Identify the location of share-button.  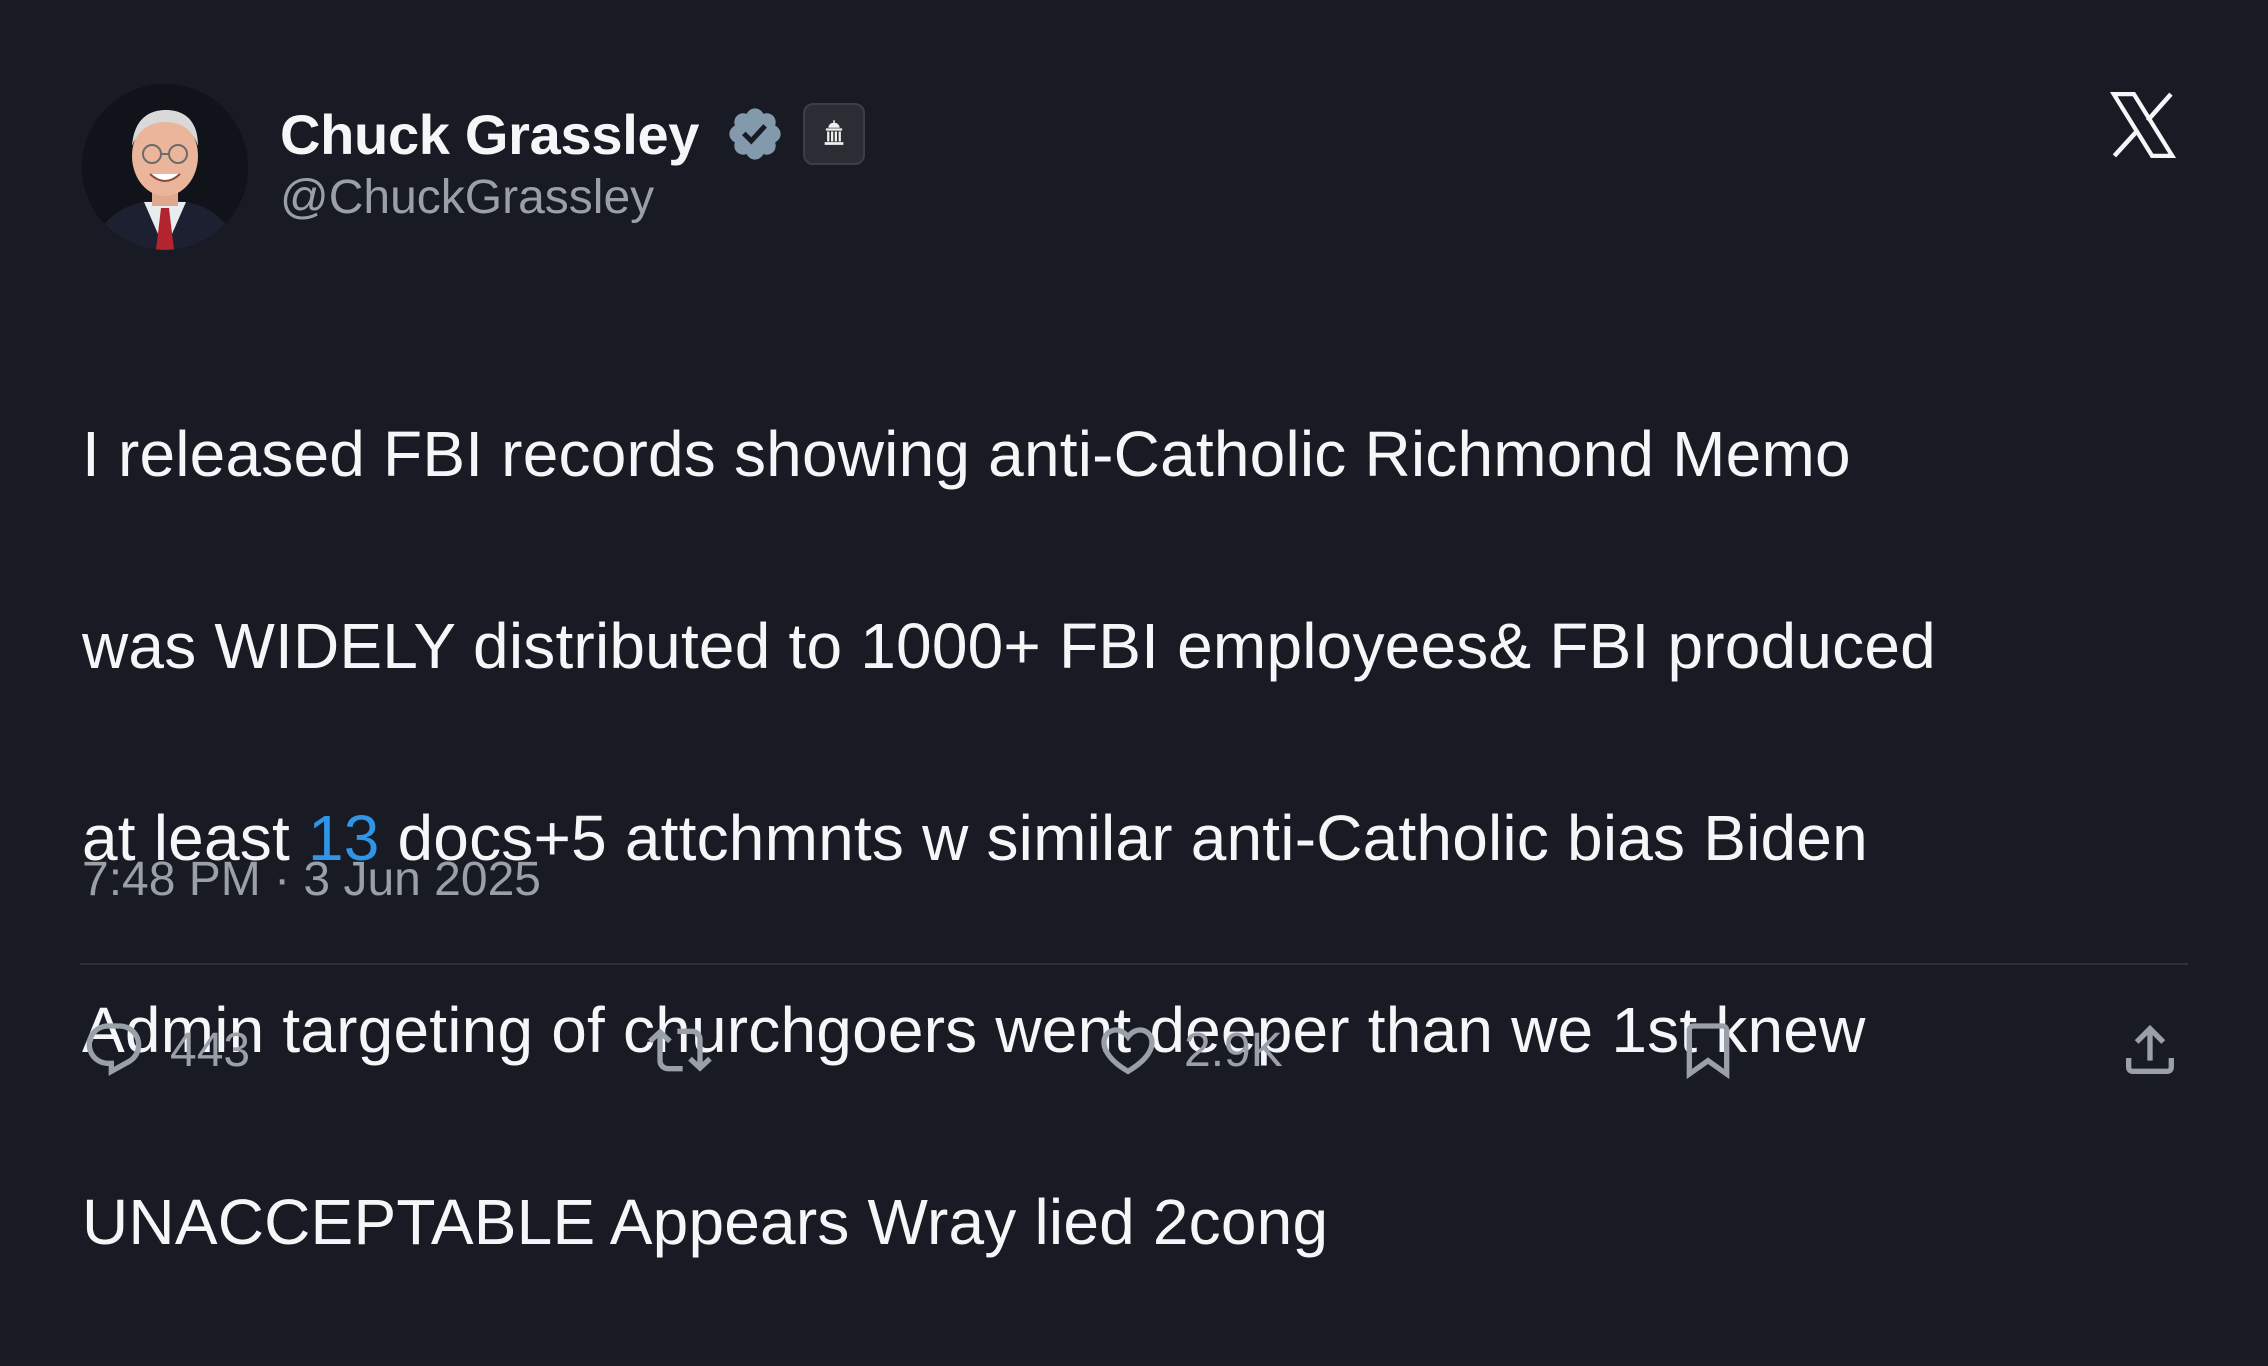
(2150, 1050).